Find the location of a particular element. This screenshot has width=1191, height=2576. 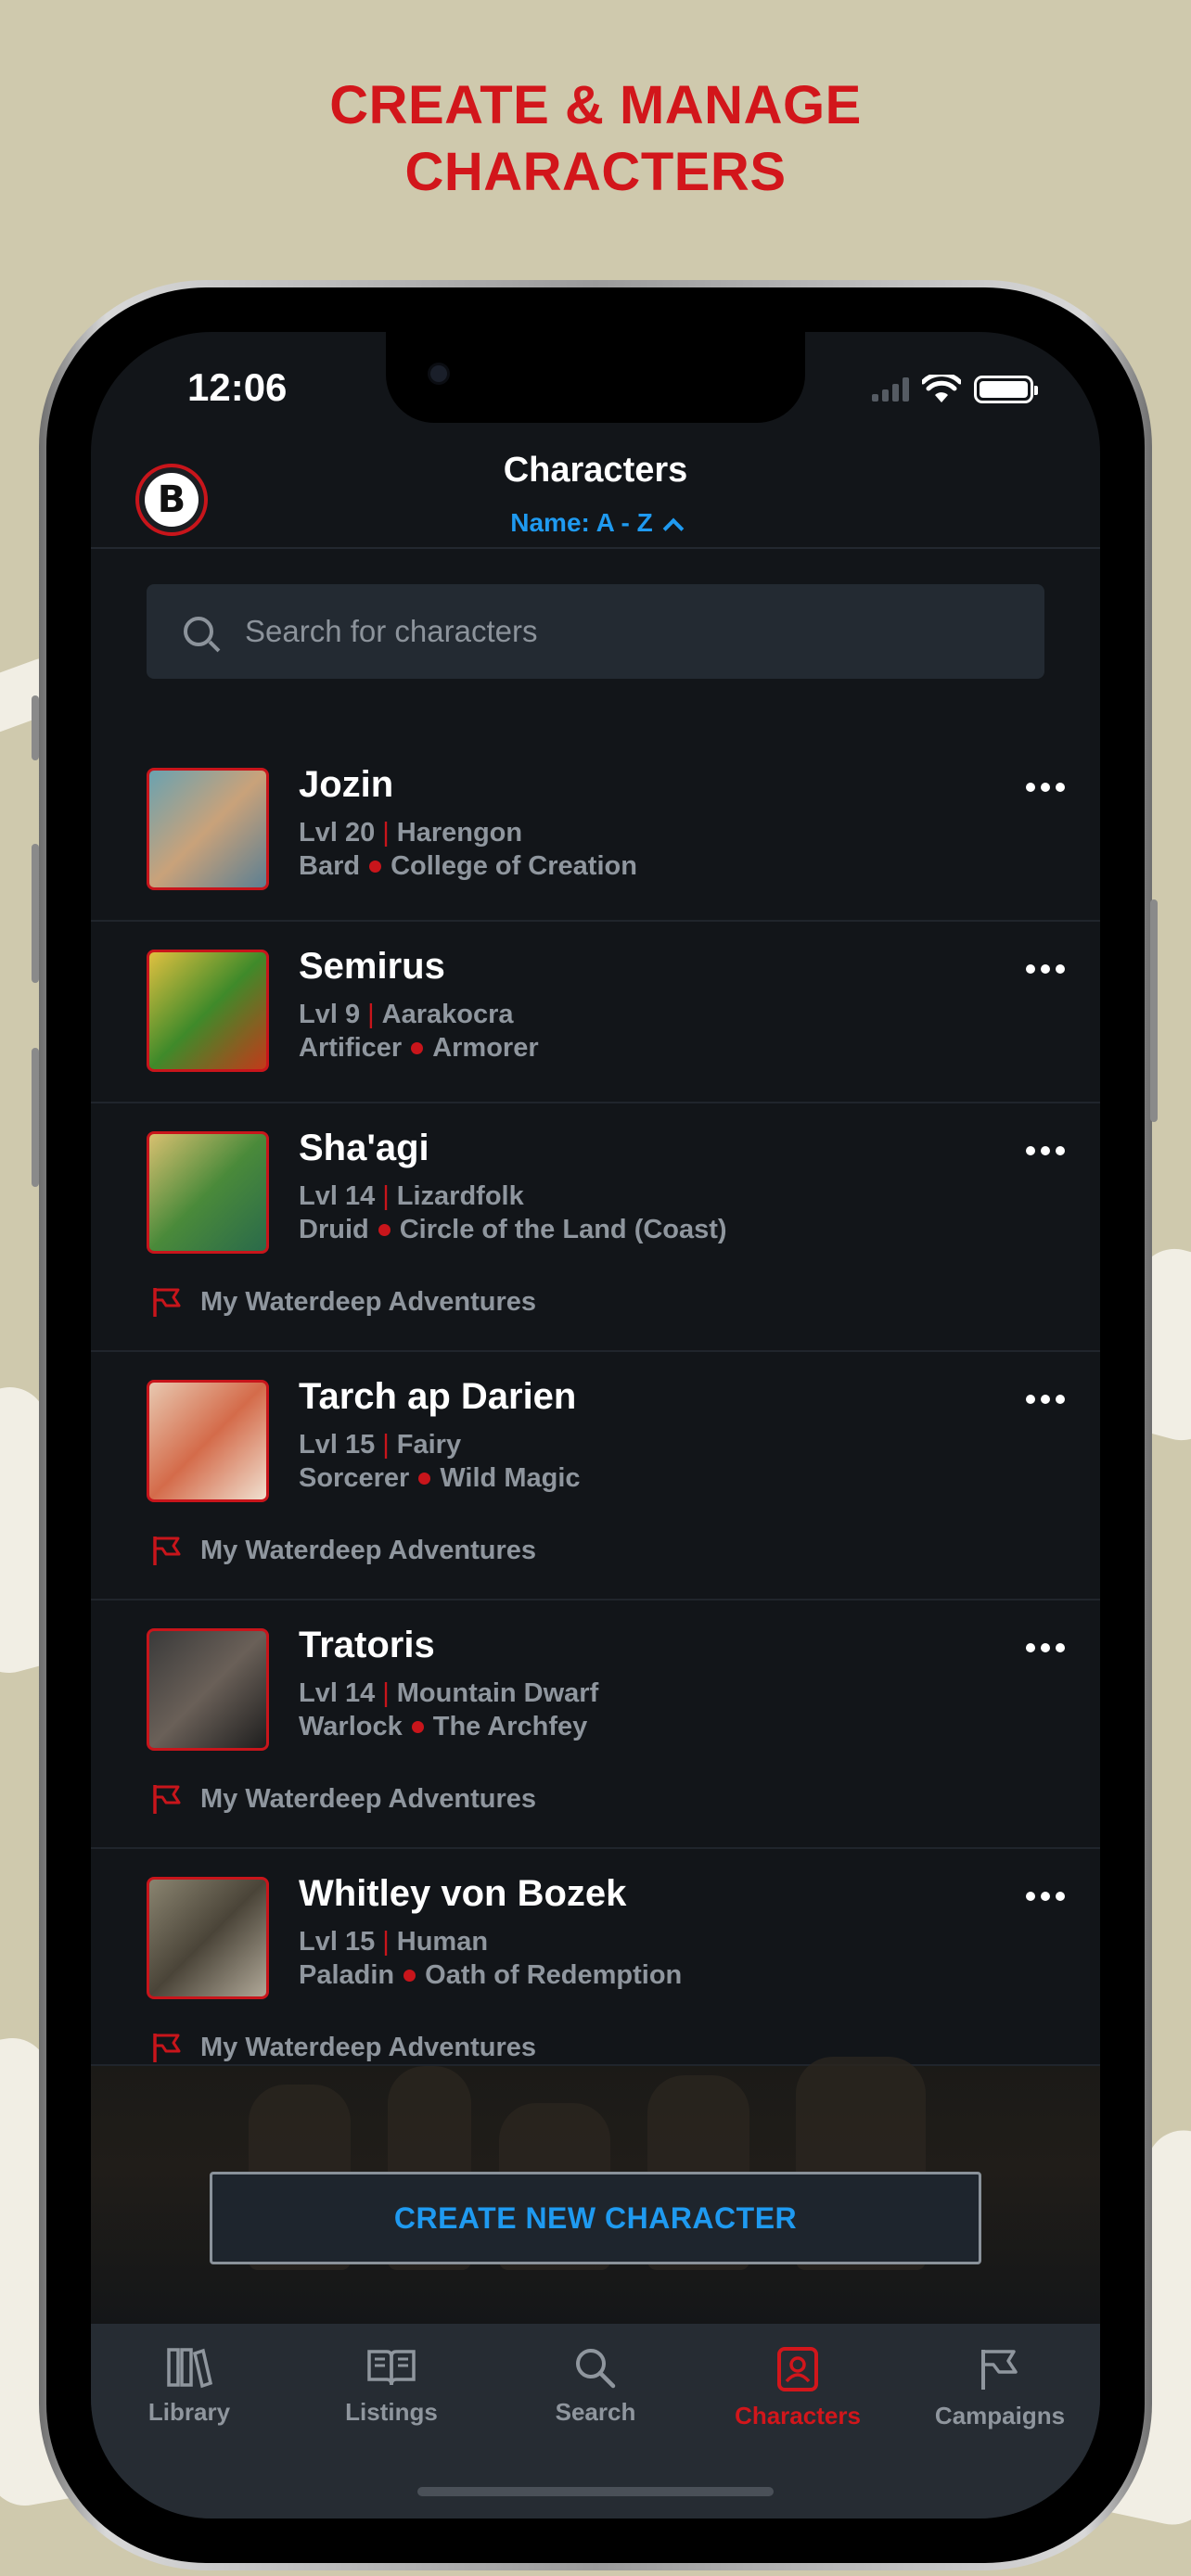

character-class: Bard is located at coordinates (330, 866).